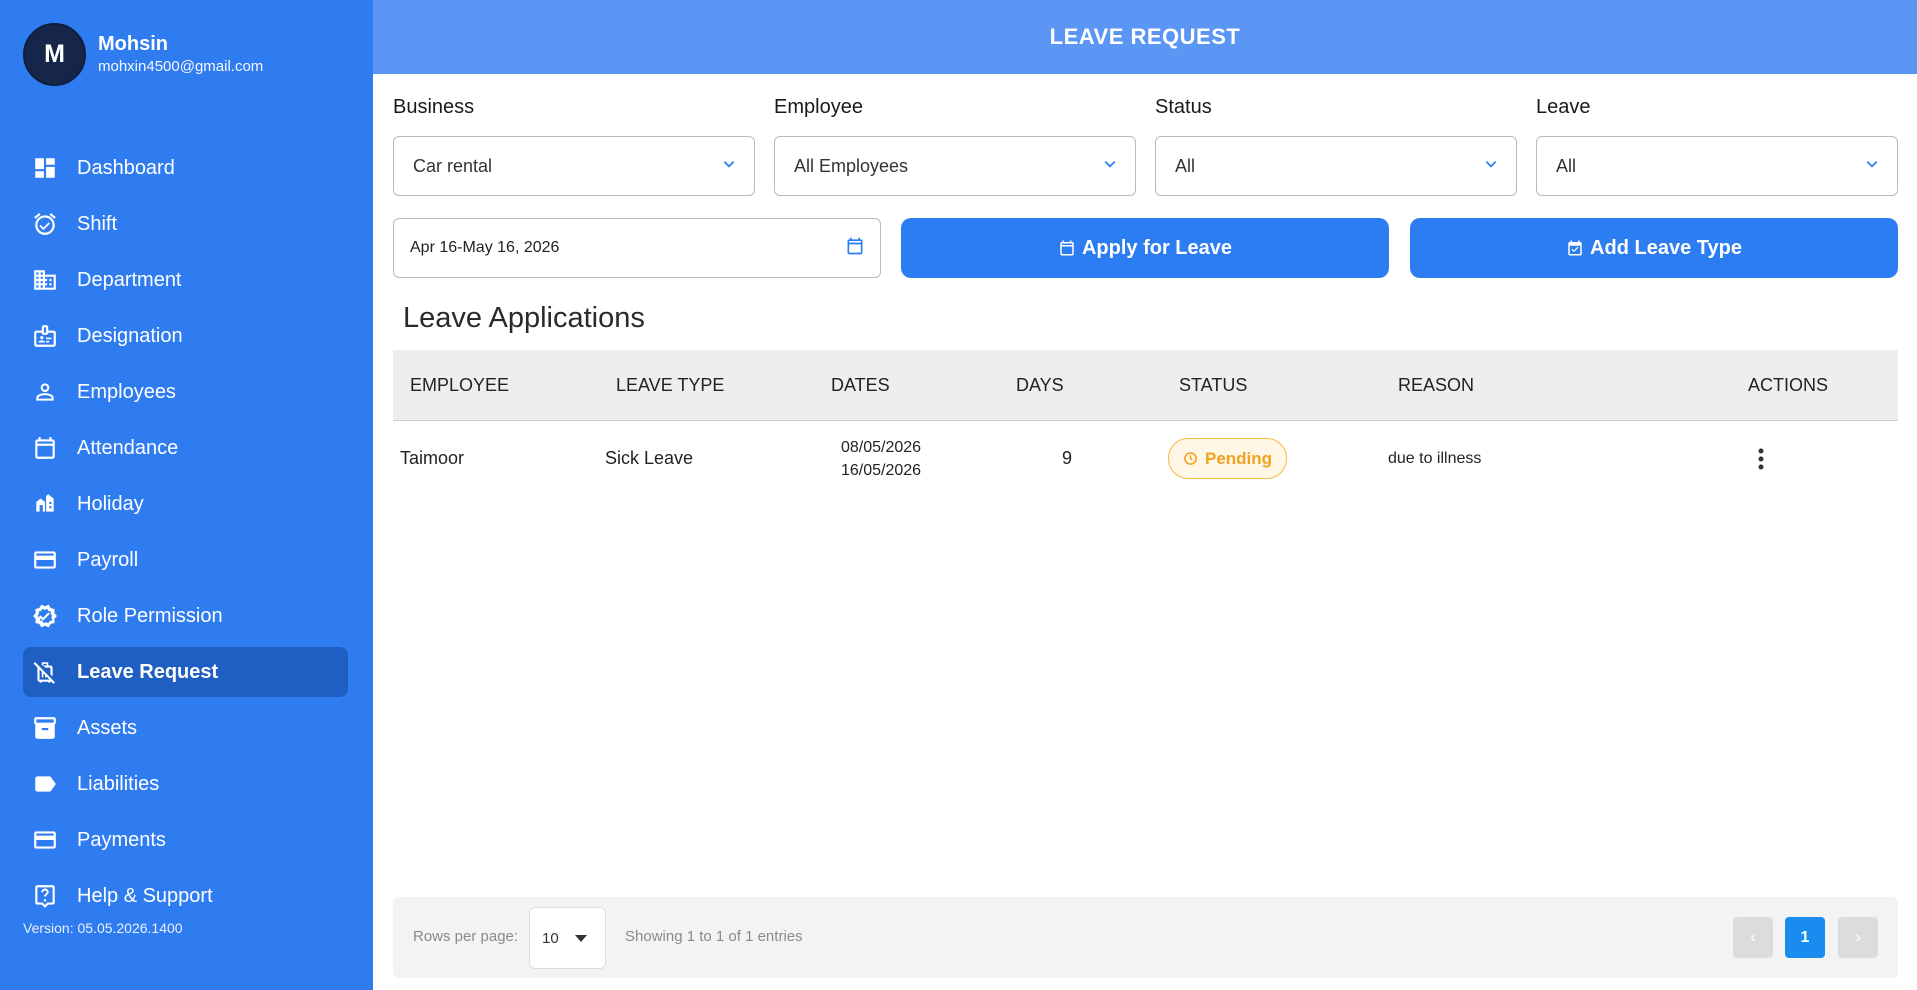 The height and width of the screenshot is (990, 1917). What do you see at coordinates (670, 385) in the screenshot?
I see `column-header-leave-type: LEAVE TYPE` at bounding box center [670, 385].